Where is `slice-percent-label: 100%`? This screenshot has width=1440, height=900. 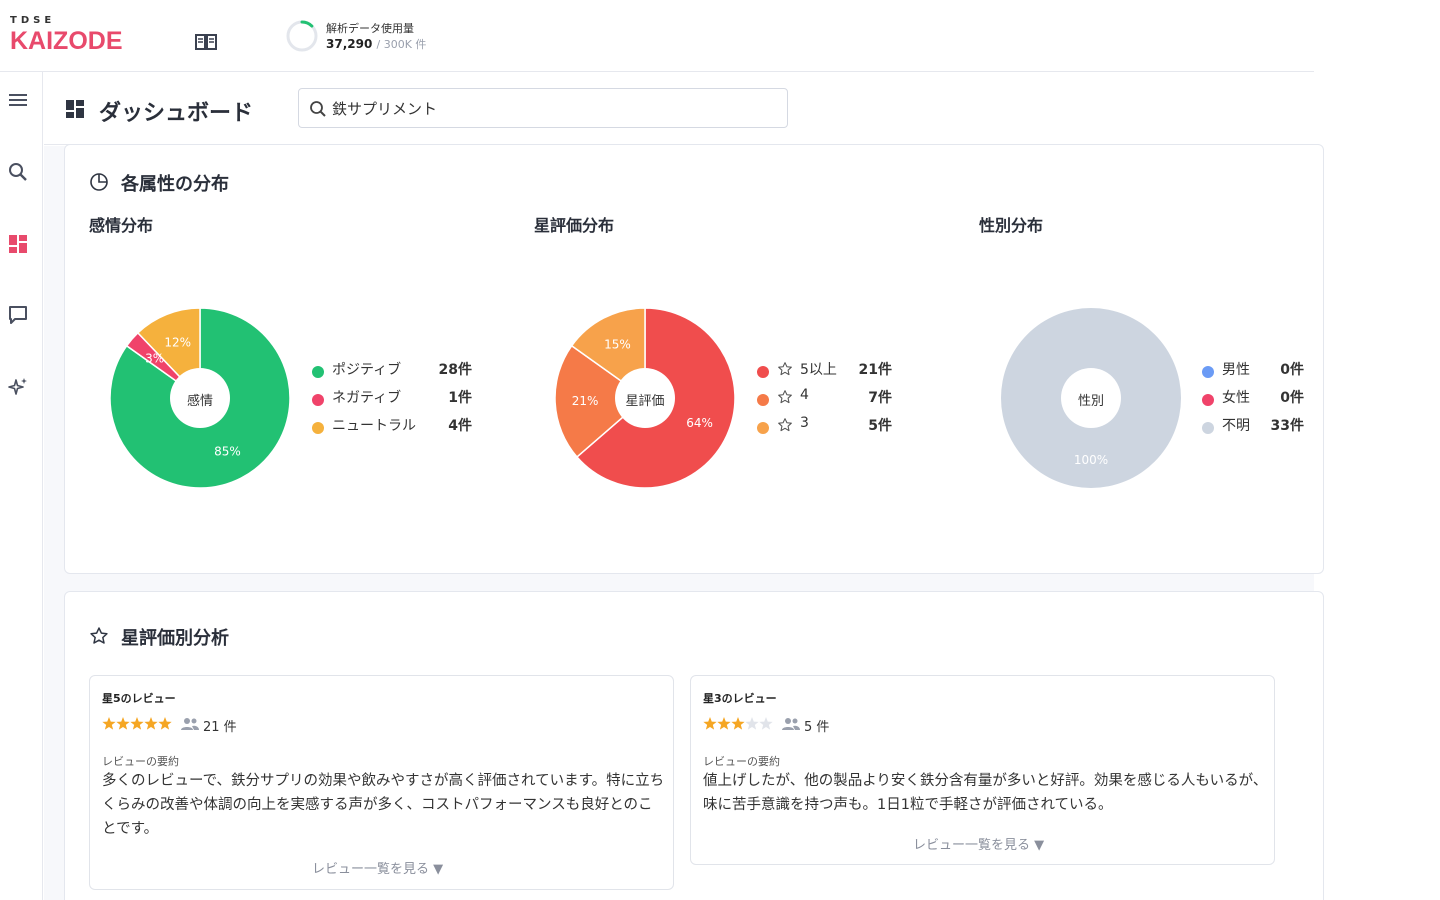 slice-percent-label: 100% is located at coordinates (1091, 460).